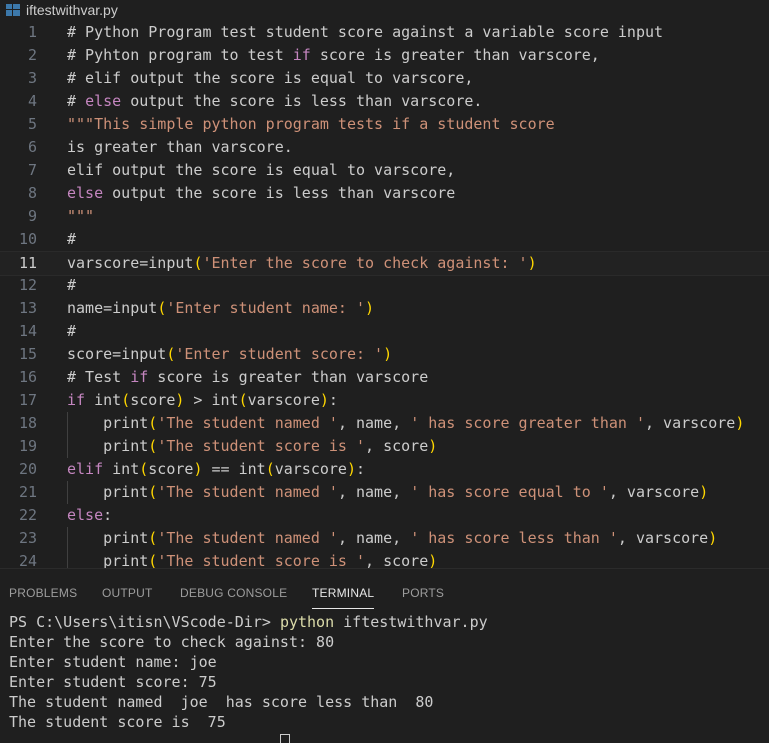 The width and height of the screenshot is (769, 743). Describe the element at coordinates (113, 662) in the screenshot. I see `terminal-line: Enter student name: joe` at that location.